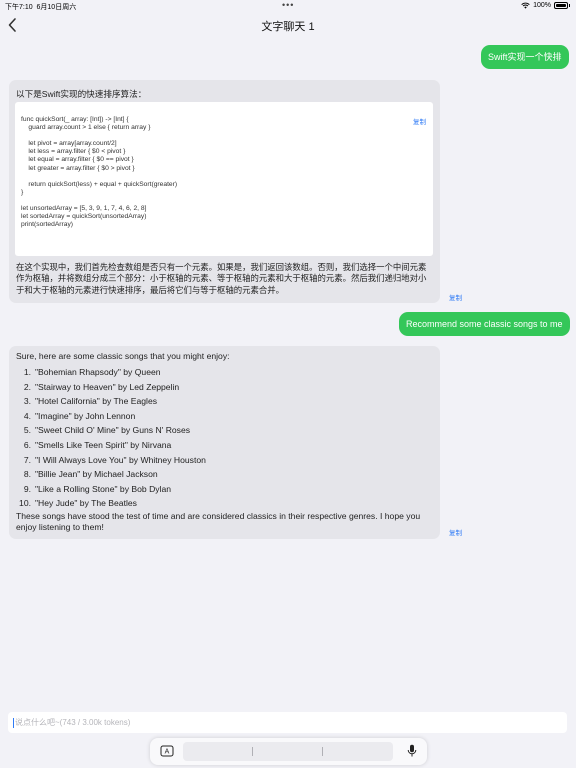 This screenshot has width=576, height=768. I want to click on status-time-text: 下午7:10, so click(19, 7).